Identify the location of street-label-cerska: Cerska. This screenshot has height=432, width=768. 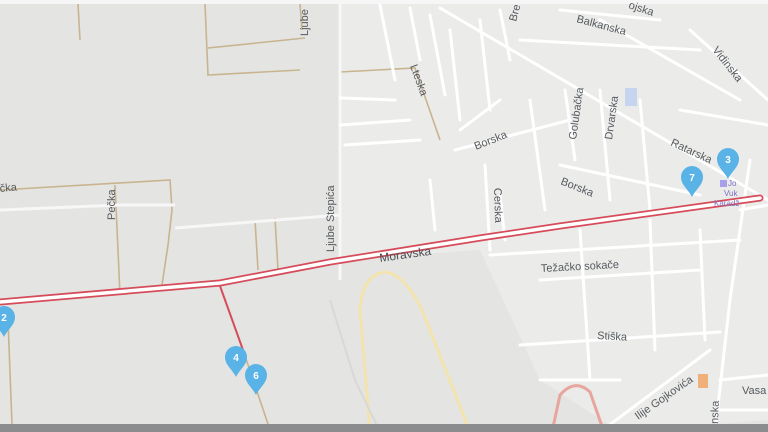
(497, 206).